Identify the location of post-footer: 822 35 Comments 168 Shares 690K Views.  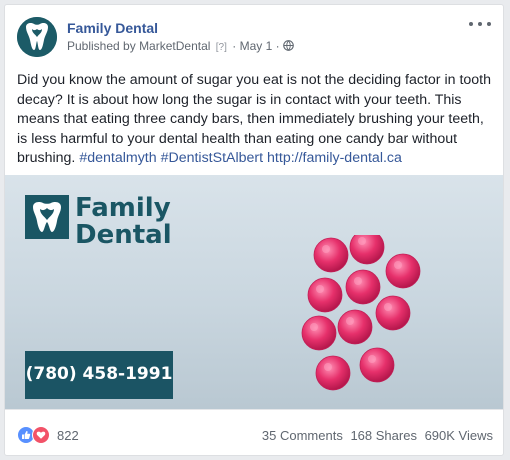
(254, 432).